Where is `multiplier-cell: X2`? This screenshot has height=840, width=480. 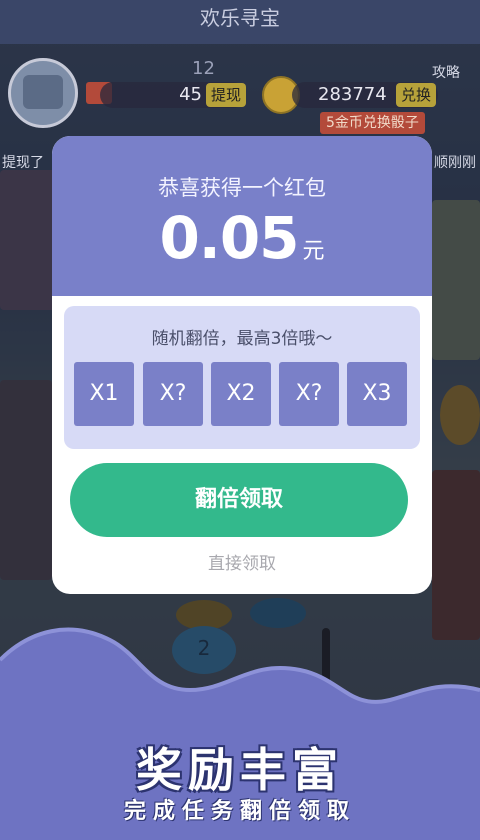
multiplier-cell: X2 is located at coordinates (241, 394).